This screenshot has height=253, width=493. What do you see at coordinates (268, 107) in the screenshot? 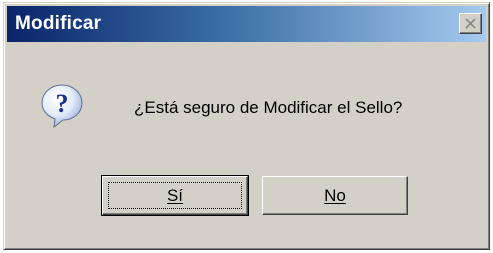
I see `dialog-message: ¿Está seguro de Modificar el Sello?` at bounding box center [268, 107].